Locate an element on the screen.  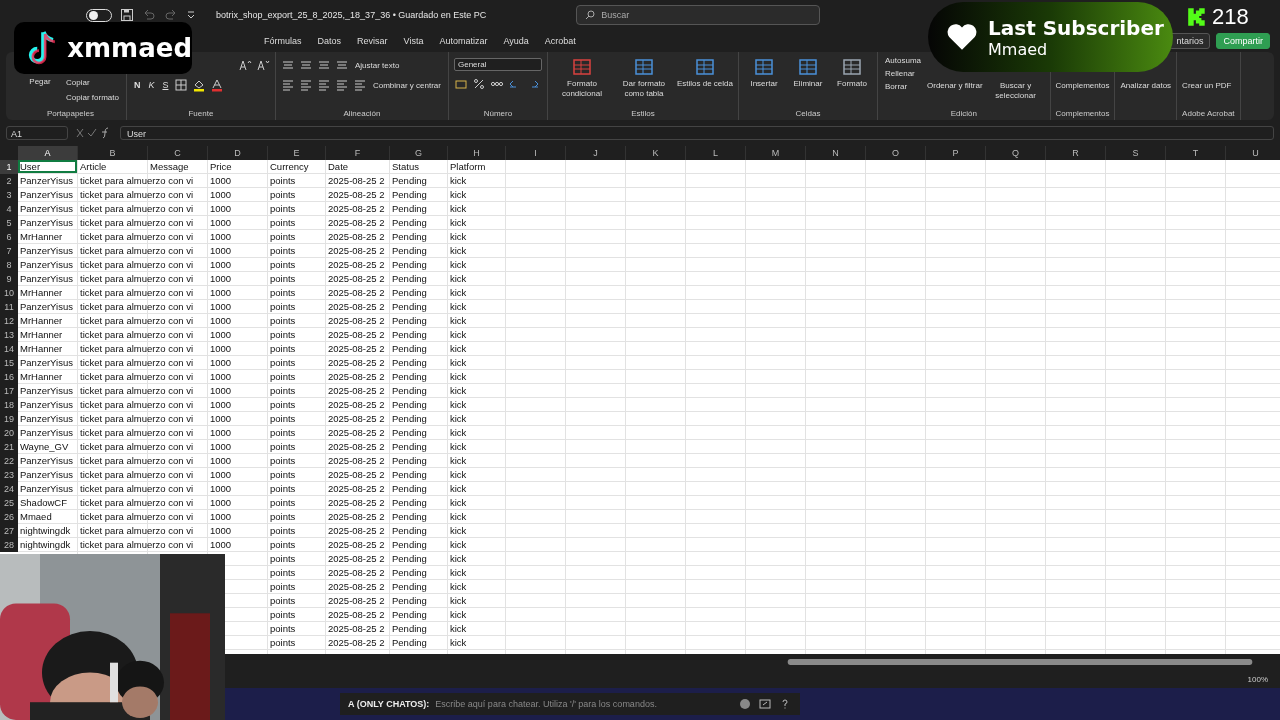
ribbon-button: Formato is located at coordinates (852, 72).